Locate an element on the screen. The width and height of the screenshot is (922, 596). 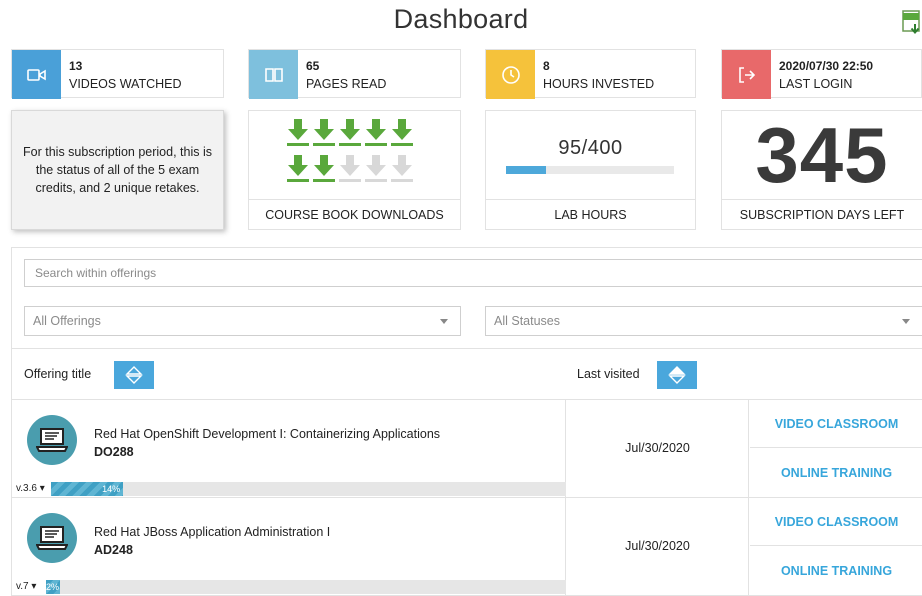
stat-label: PAGES READ is located at coordinates (346, 84).